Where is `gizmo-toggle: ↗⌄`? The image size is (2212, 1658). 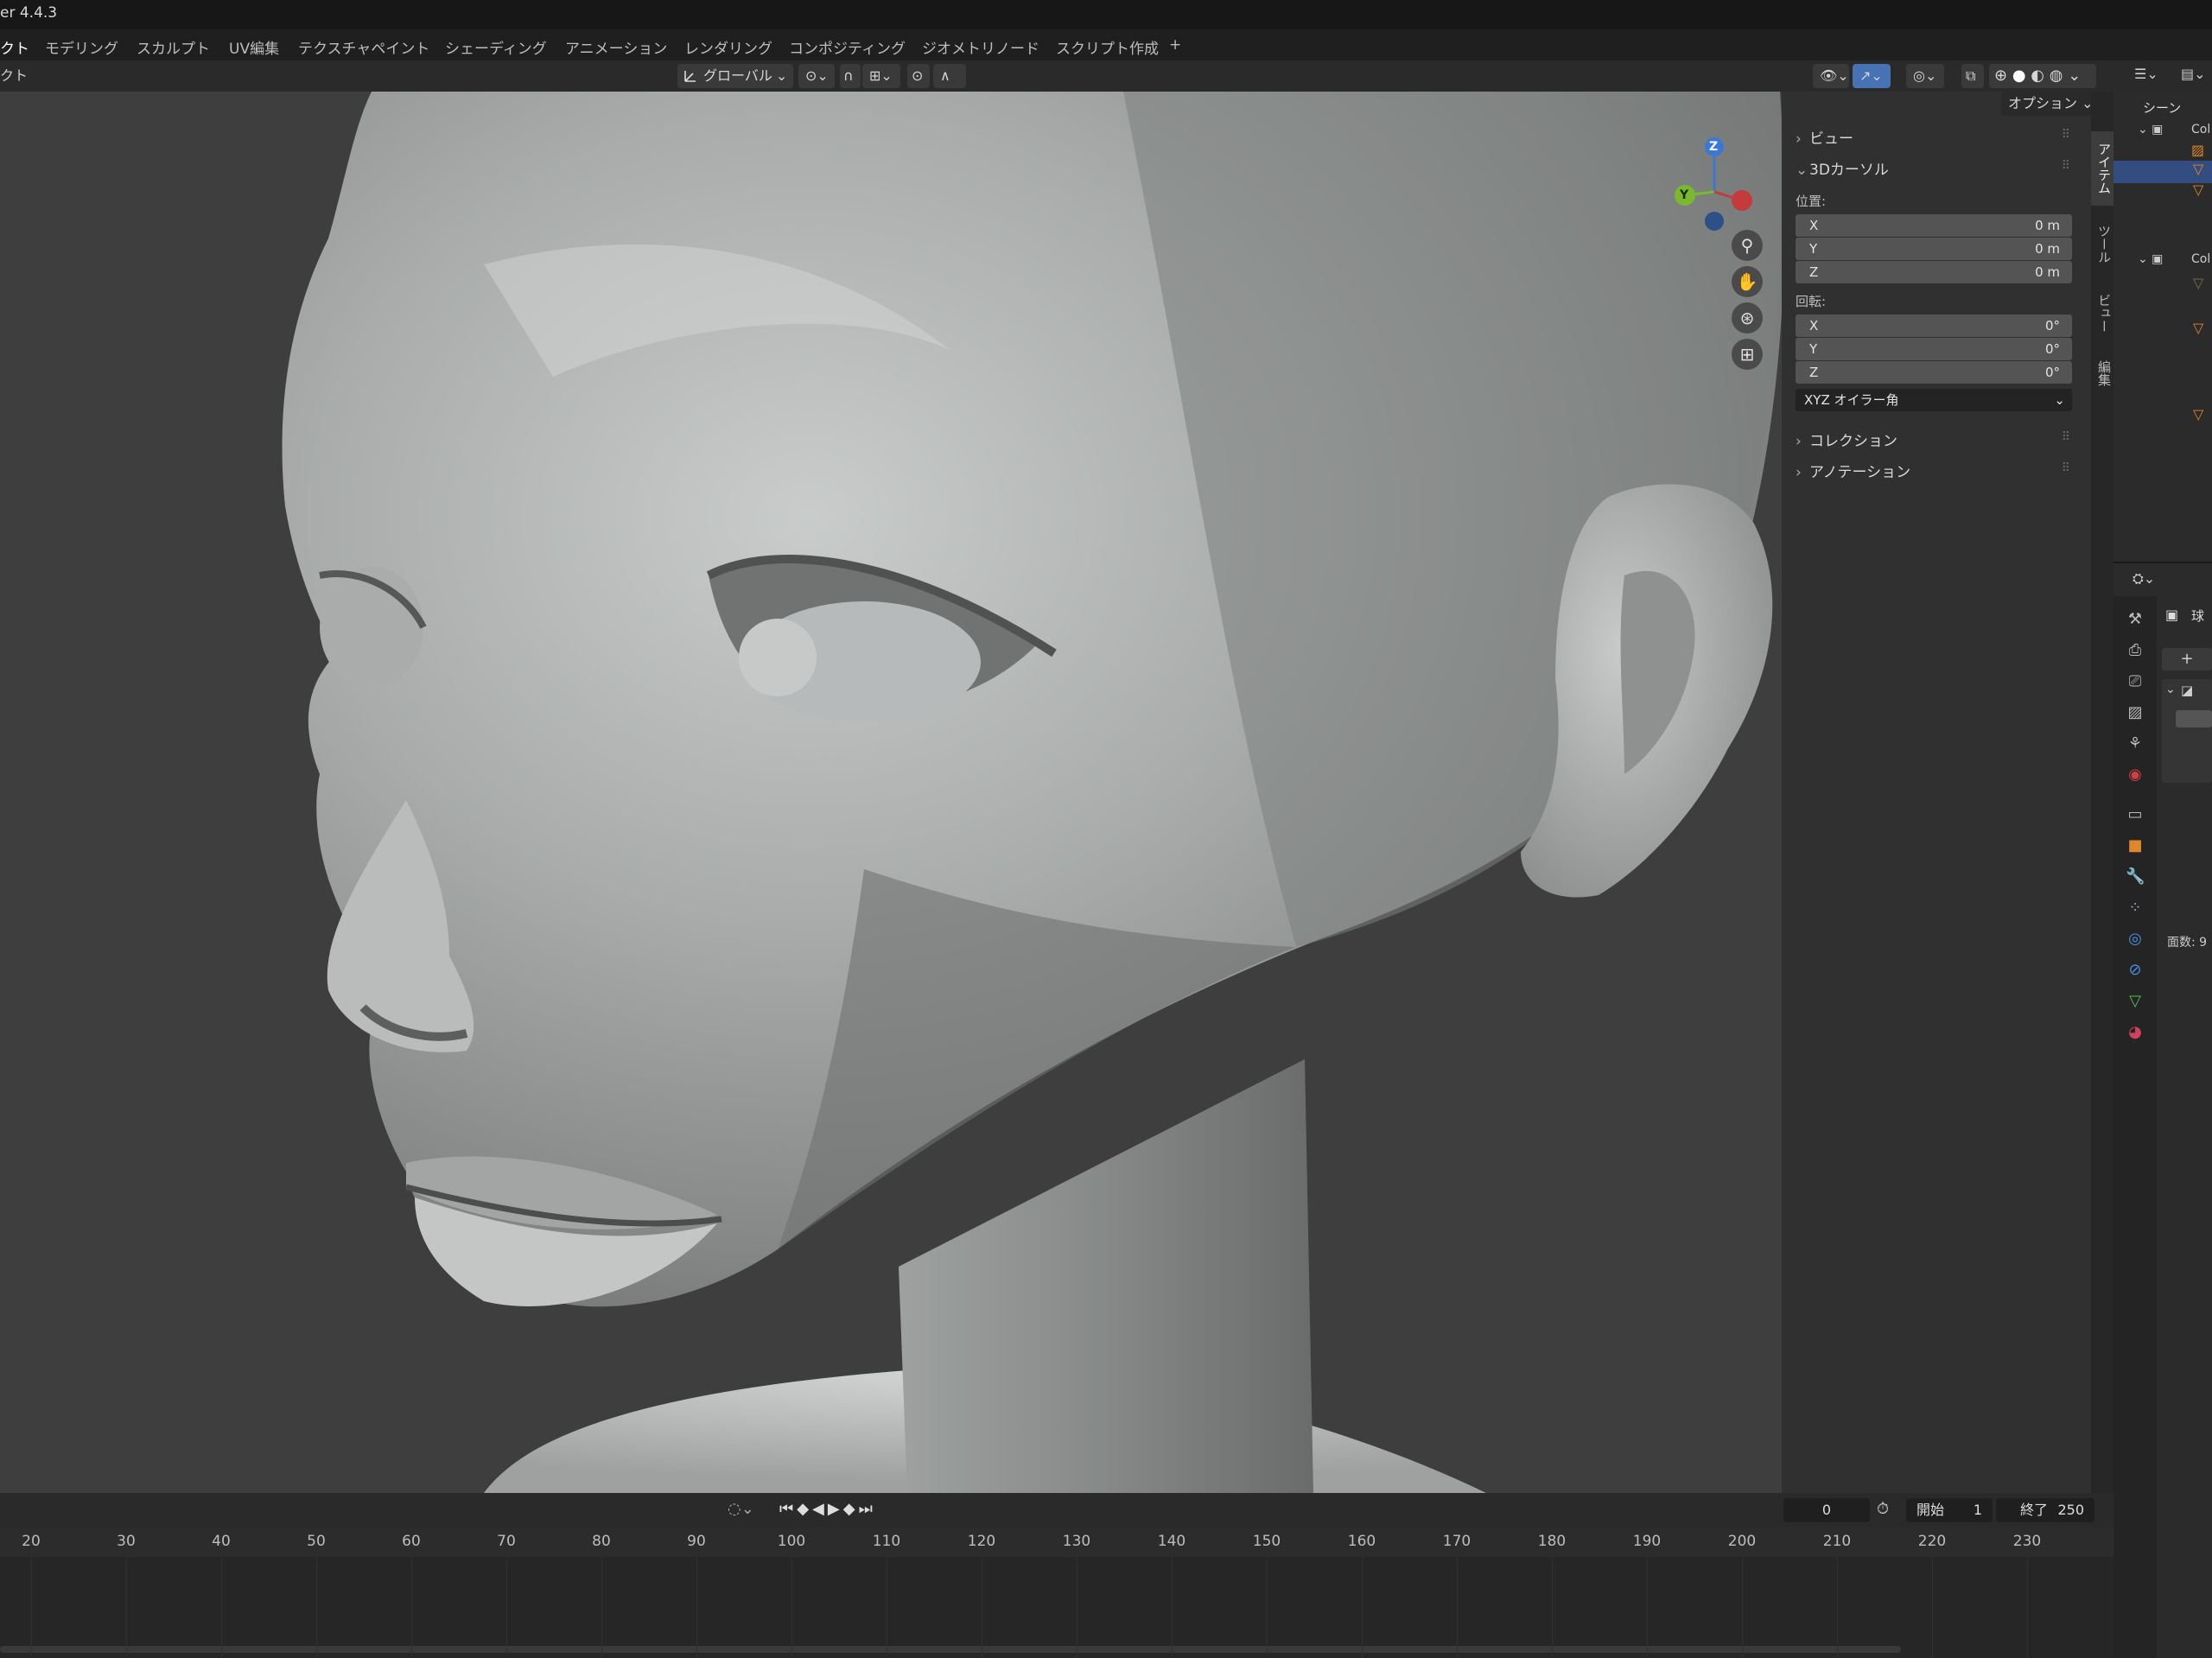 gizmo-toggle: ↗⌄ is located at coordinates (1872, 76).